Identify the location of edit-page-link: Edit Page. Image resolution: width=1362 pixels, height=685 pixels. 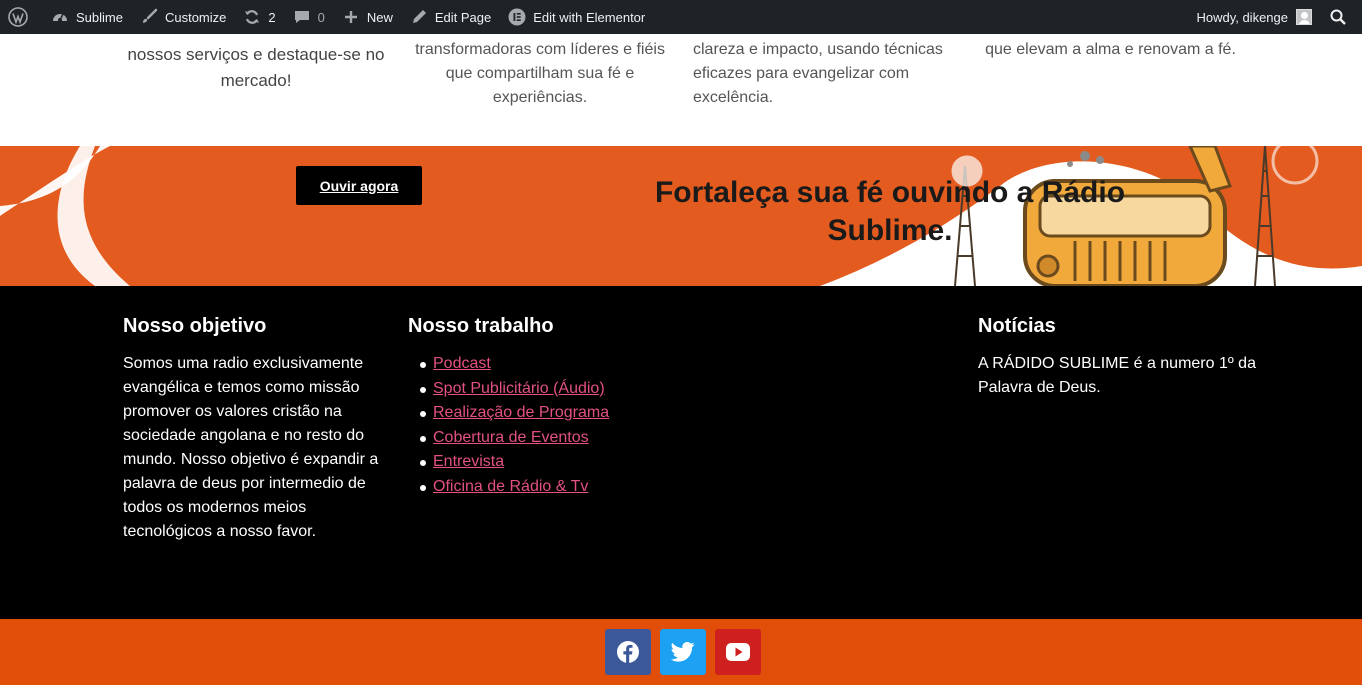
(450, 17).